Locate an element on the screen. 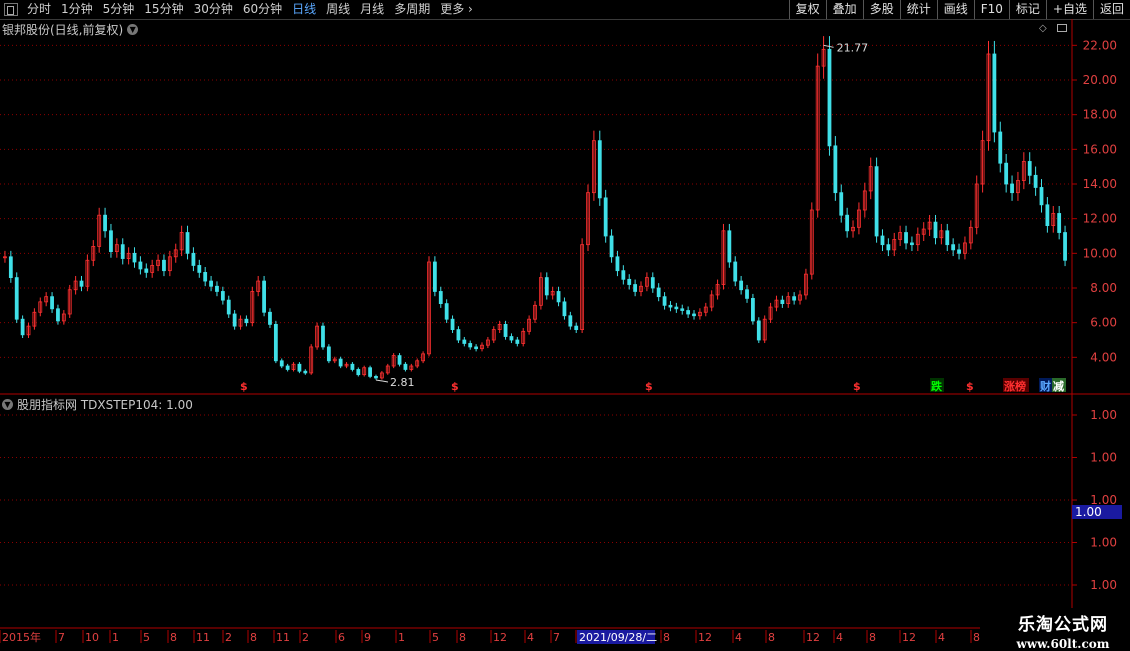 The image size is (1130, 651). toolbar-button-7: +自选 is located at coordinates (1069, 9).